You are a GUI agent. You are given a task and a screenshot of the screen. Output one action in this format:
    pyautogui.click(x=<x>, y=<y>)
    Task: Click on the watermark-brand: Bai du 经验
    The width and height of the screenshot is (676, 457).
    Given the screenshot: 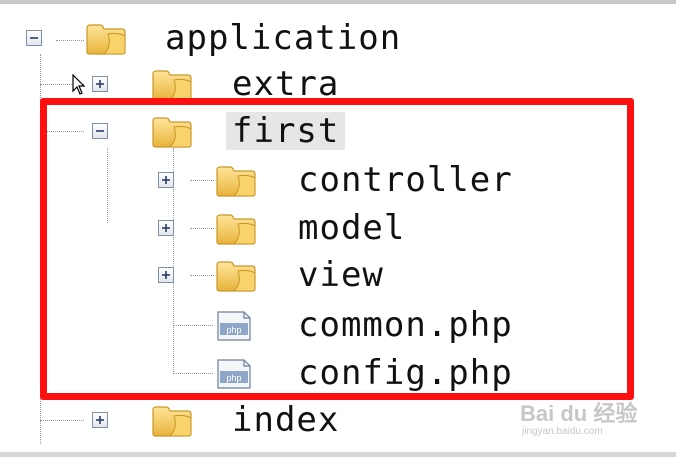 What is the action you would take?
    pyautogui.click(x=579, y=413)
    